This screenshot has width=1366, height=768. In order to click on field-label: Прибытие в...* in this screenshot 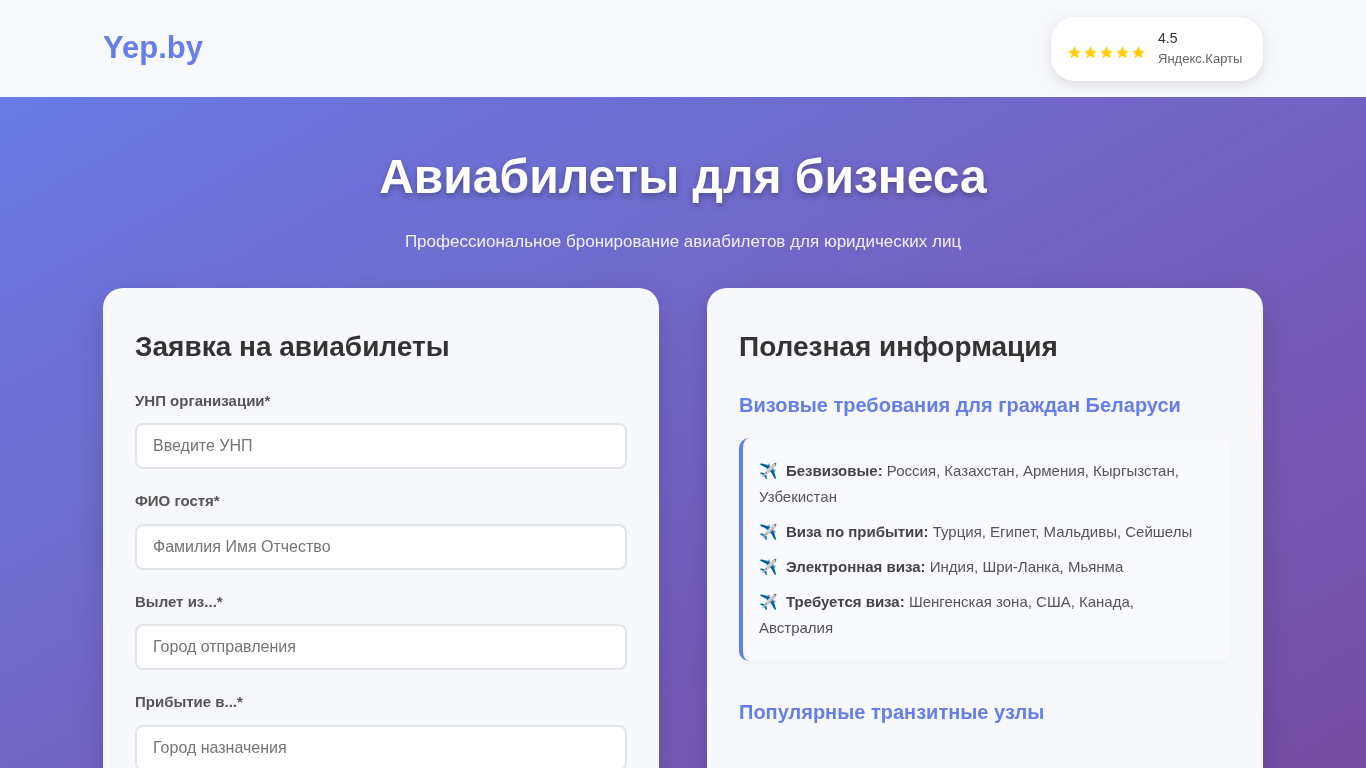, I will do `click(189, 702)`.